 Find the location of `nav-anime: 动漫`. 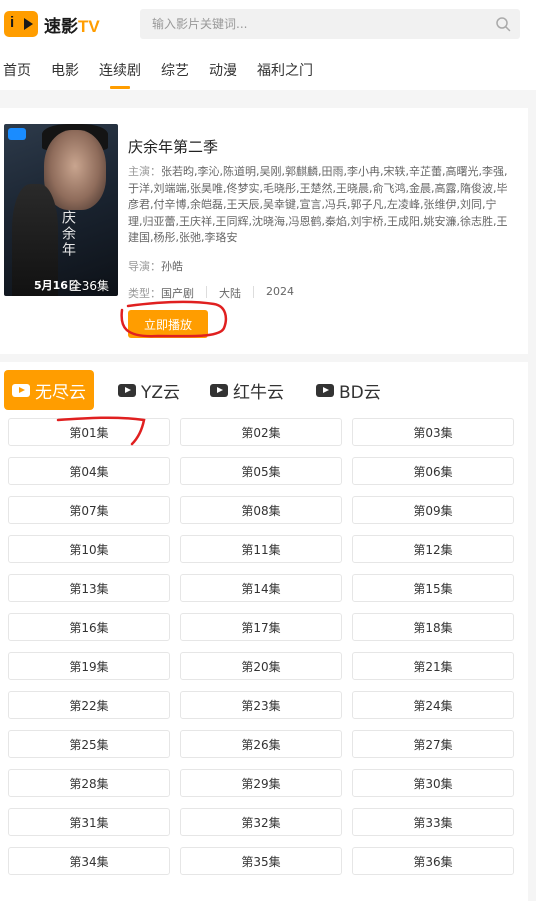

nav-anime: 动漫 is located at coordinates (223, 70).